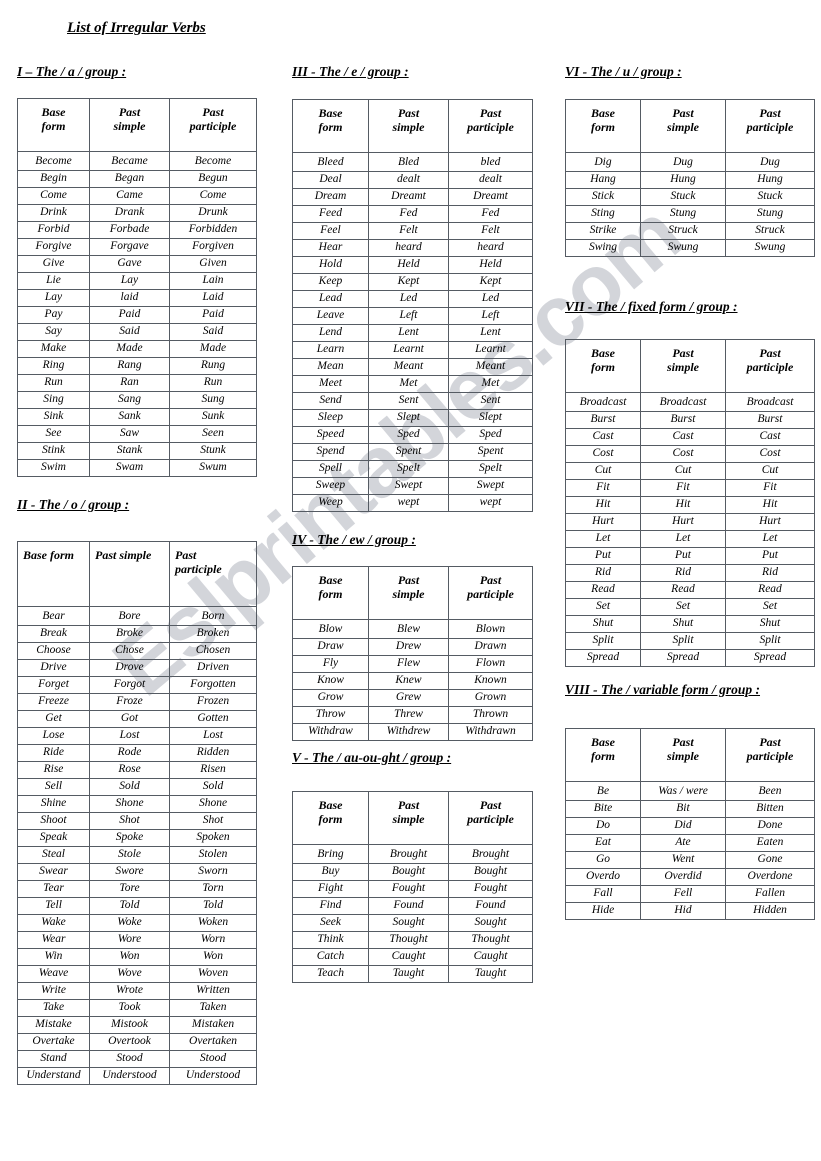  Describe the element at coordinates (690, 504) in the screenshot. I see `table-row: Hit Hit Hit` at that location.